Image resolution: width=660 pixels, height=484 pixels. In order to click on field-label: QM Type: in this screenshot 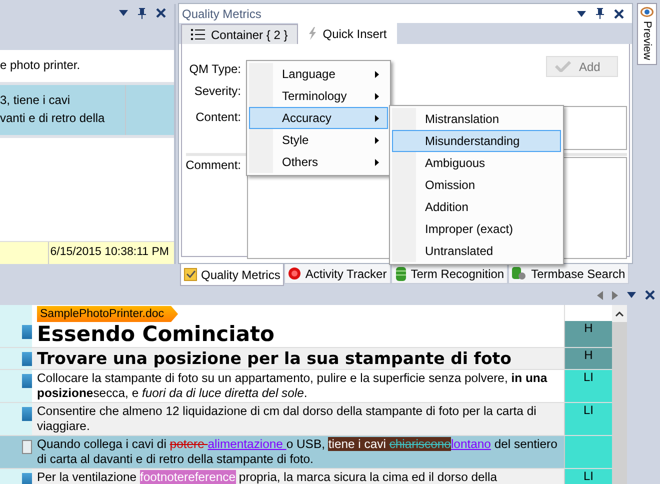, I will do `click(215, 69)`.